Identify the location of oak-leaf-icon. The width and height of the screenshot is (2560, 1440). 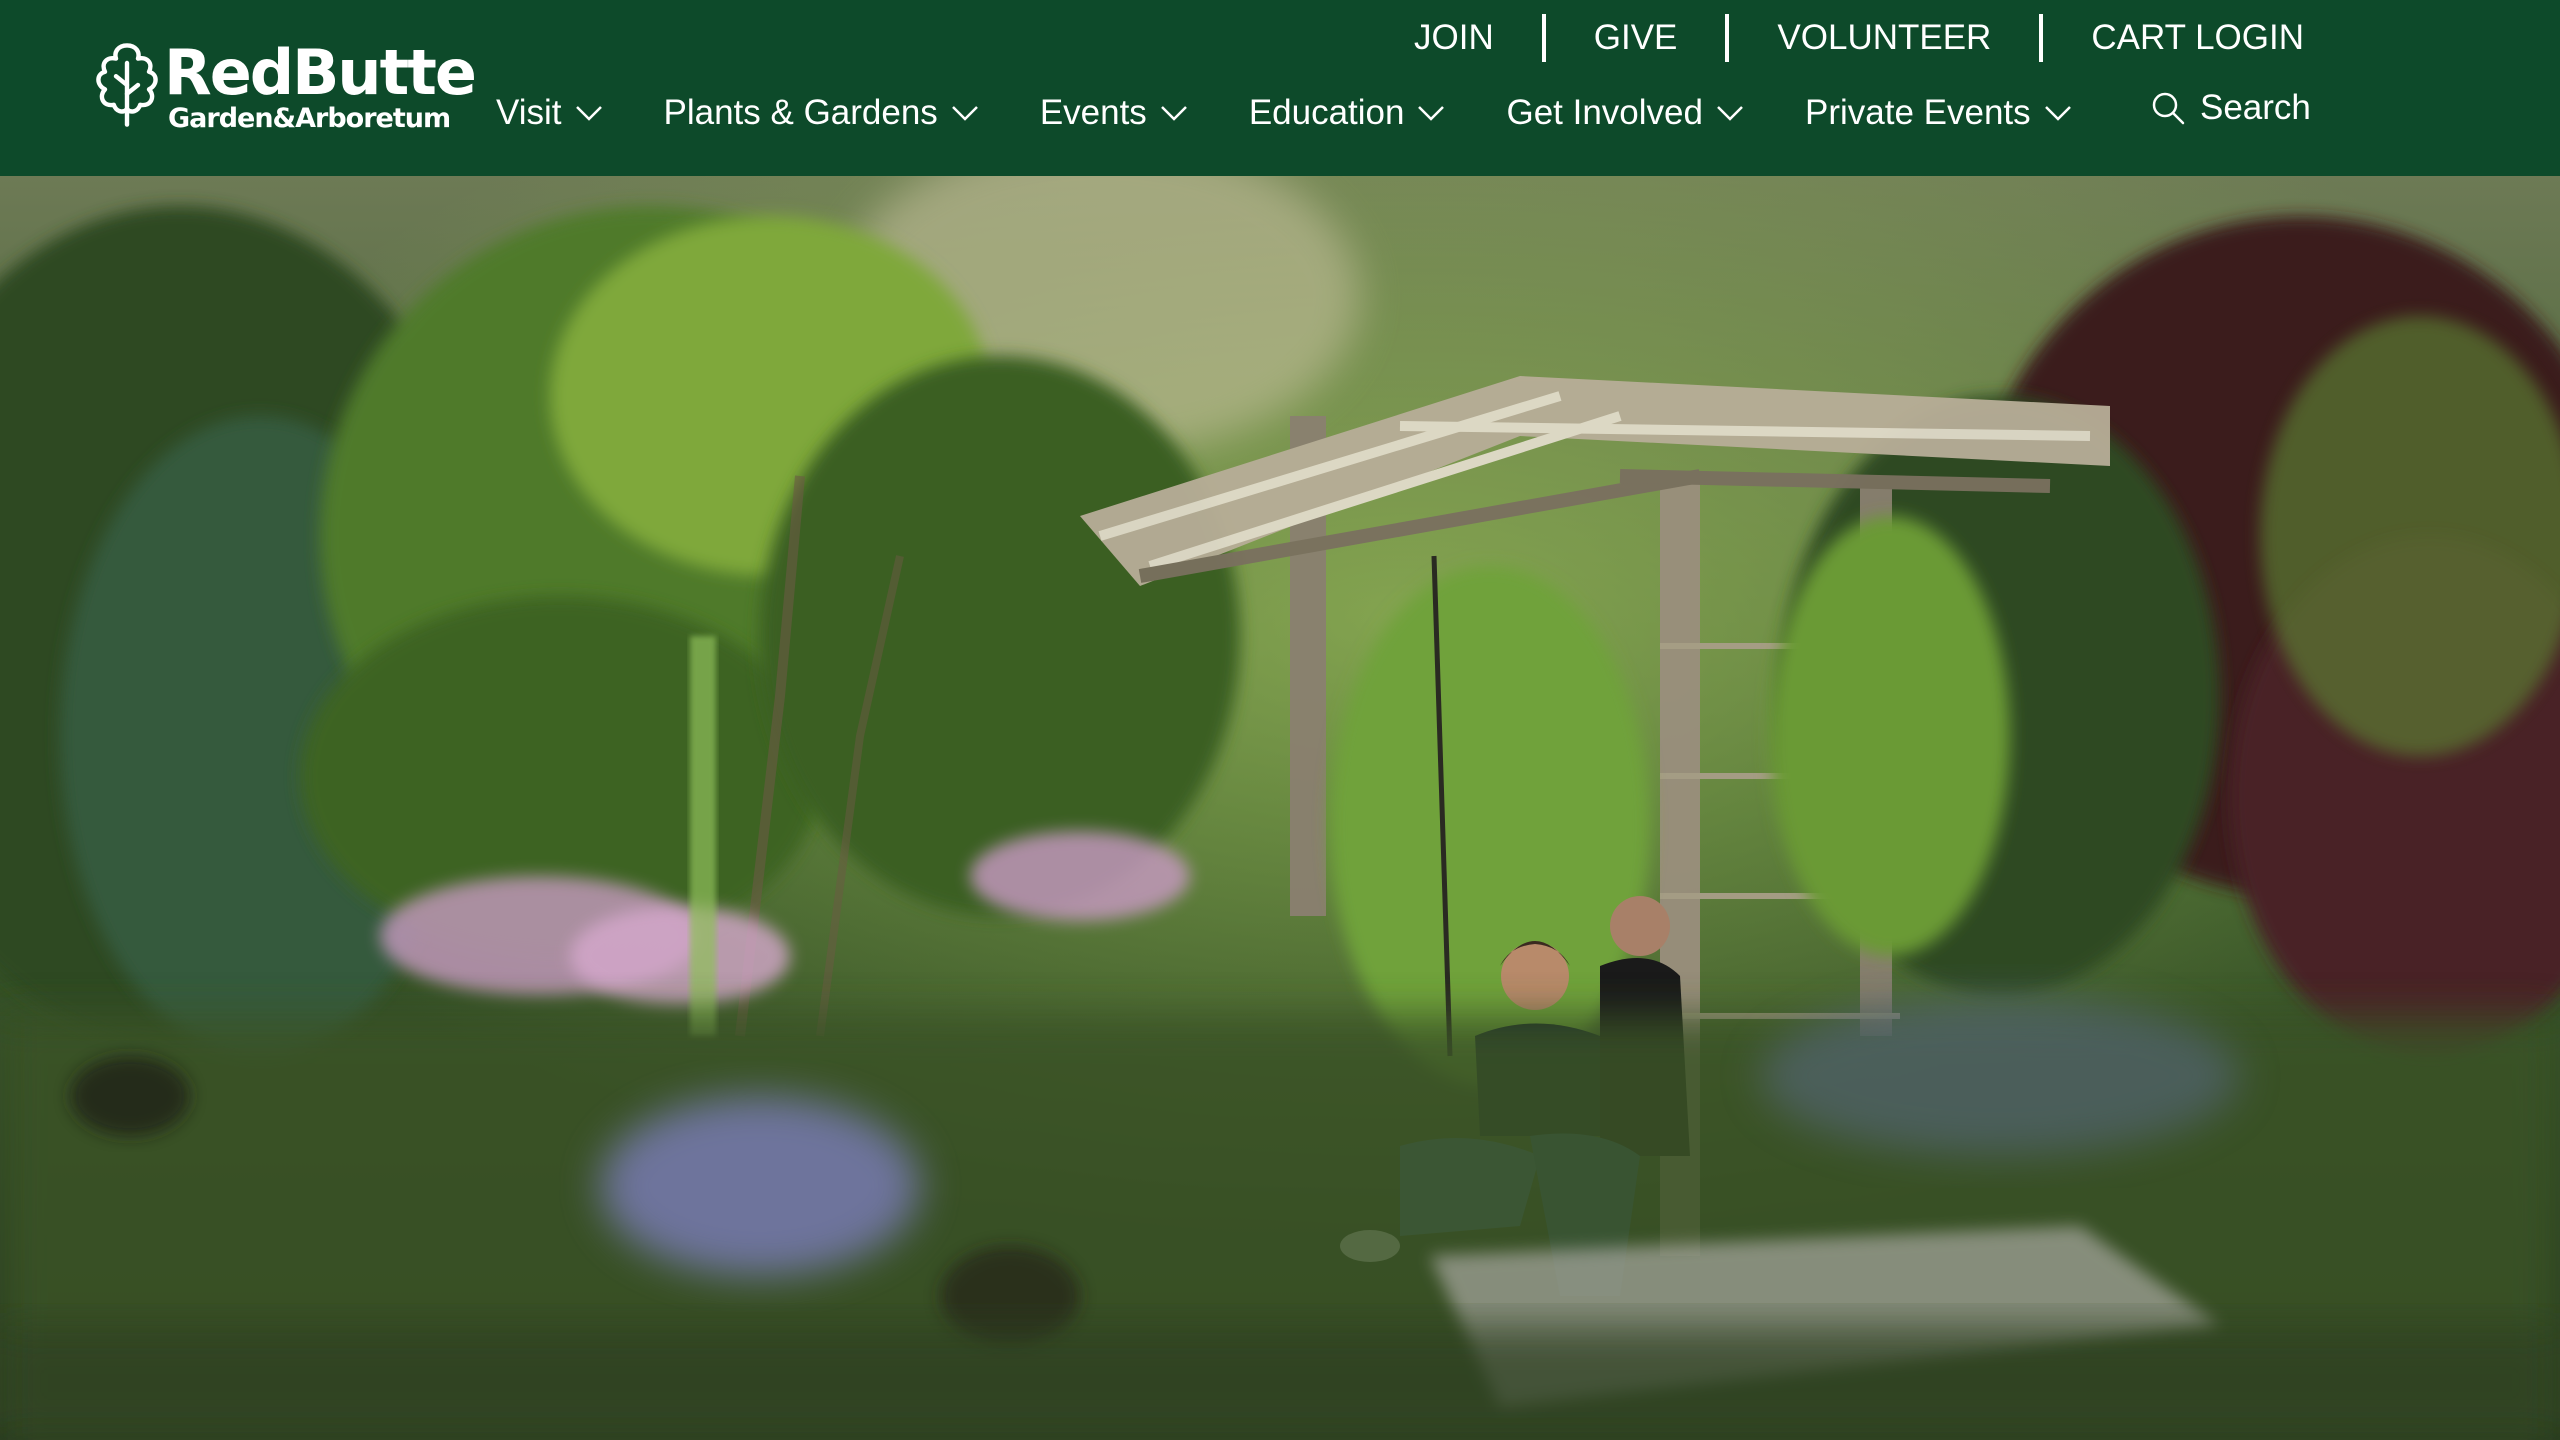
(127, 85).